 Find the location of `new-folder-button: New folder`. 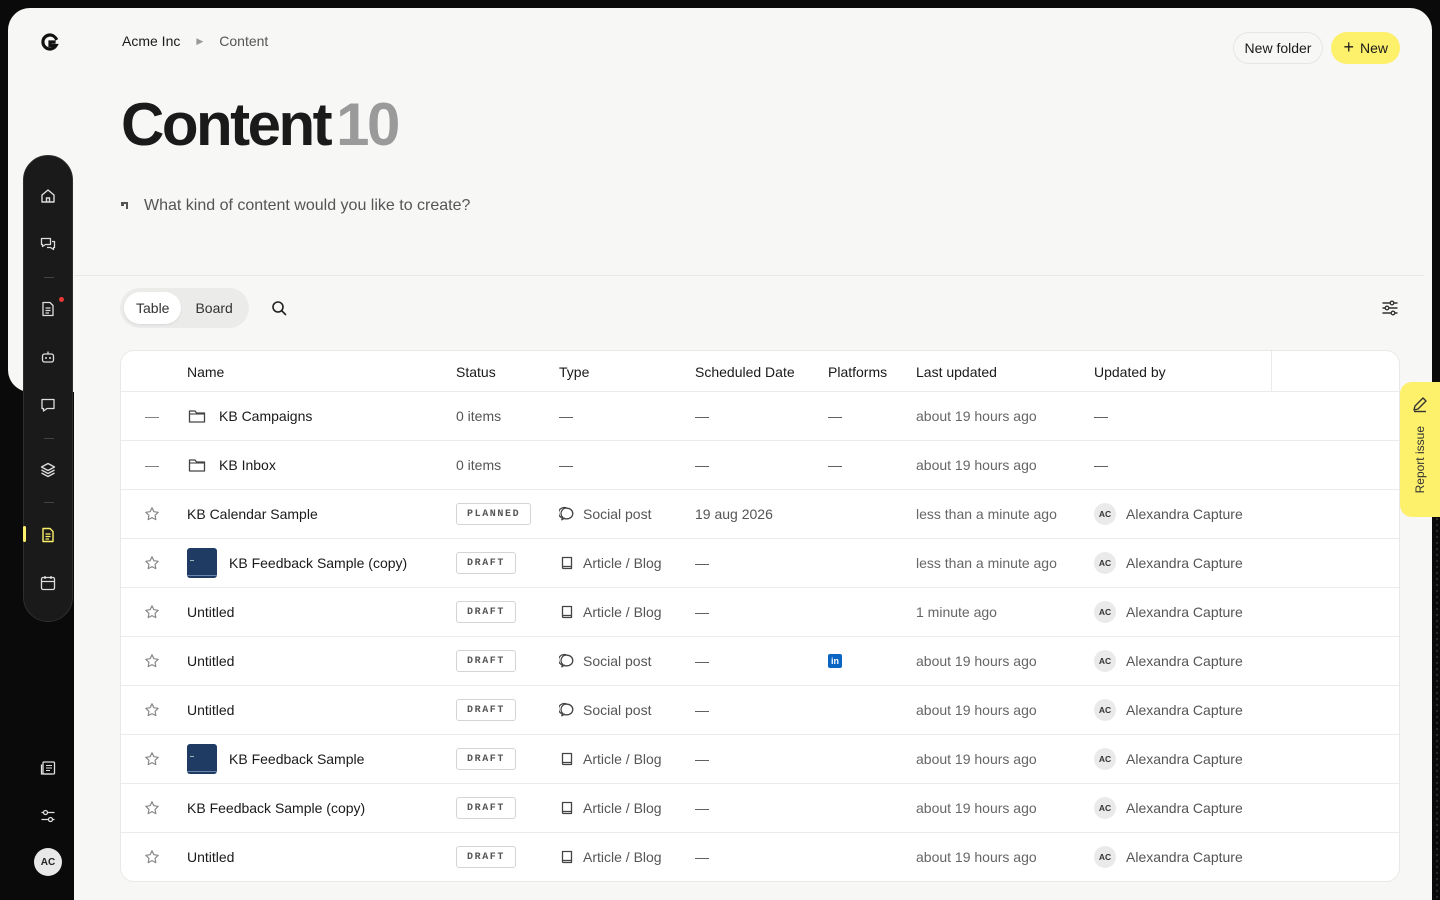

new-folder-button: New folder is located at coordinates (1278, 48).